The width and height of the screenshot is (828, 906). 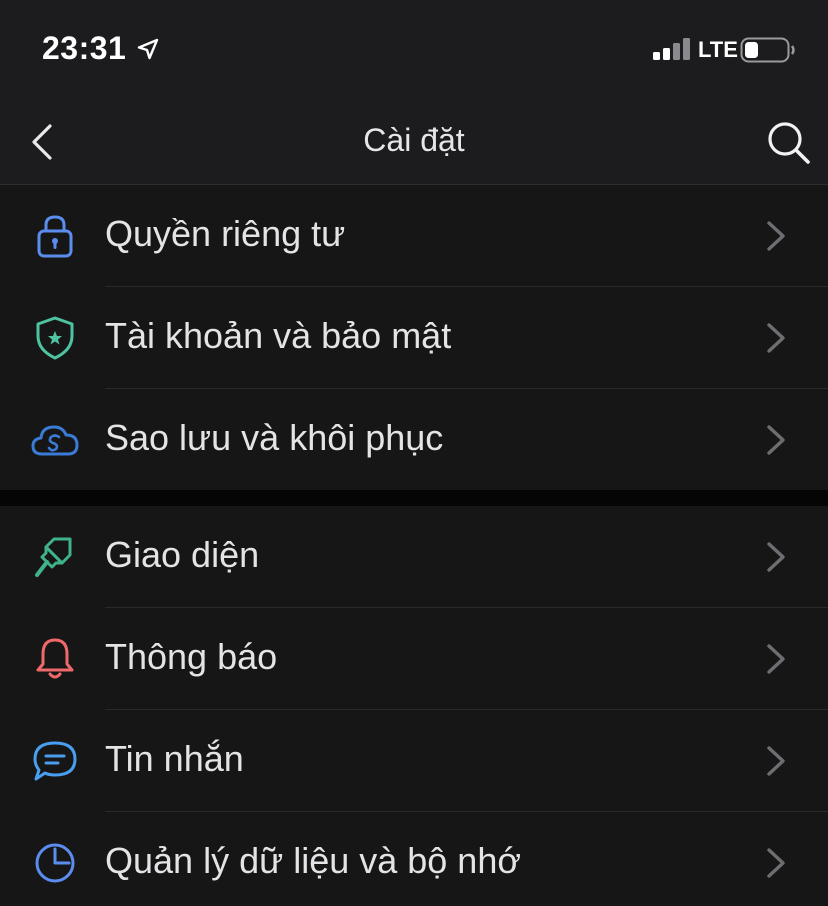 I want to click on lock-icon, so click(x=55, y=236).